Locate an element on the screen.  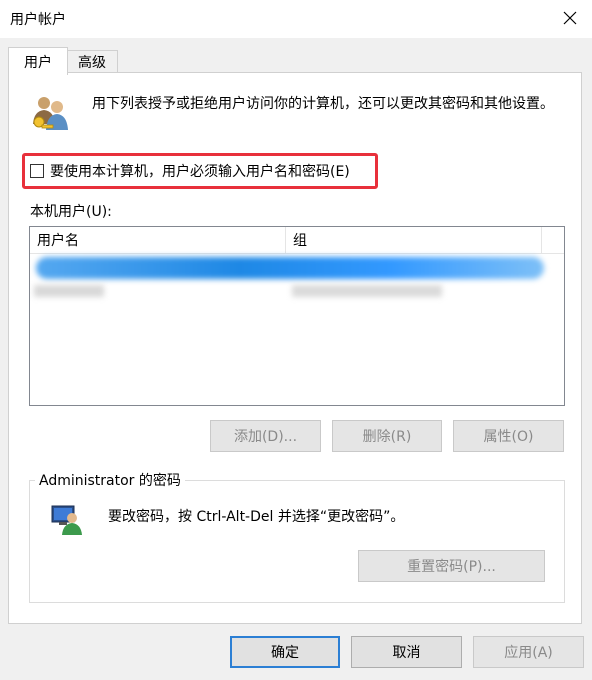
apply-button: 应用(A) is located at coordinates (528, 652).